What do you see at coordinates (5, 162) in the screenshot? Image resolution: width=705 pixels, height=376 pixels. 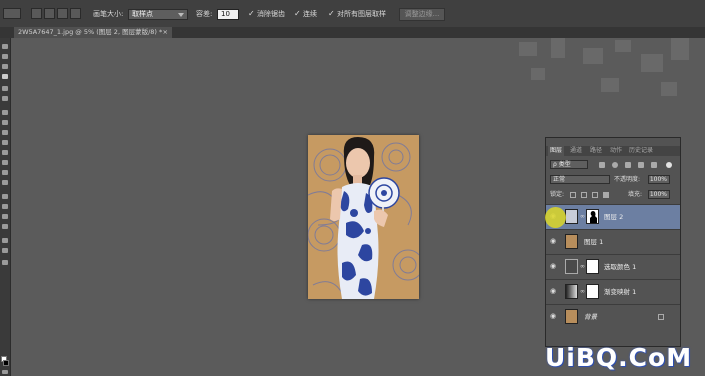 I see `gradient-tool-icon` at bounding box center [5, 162].